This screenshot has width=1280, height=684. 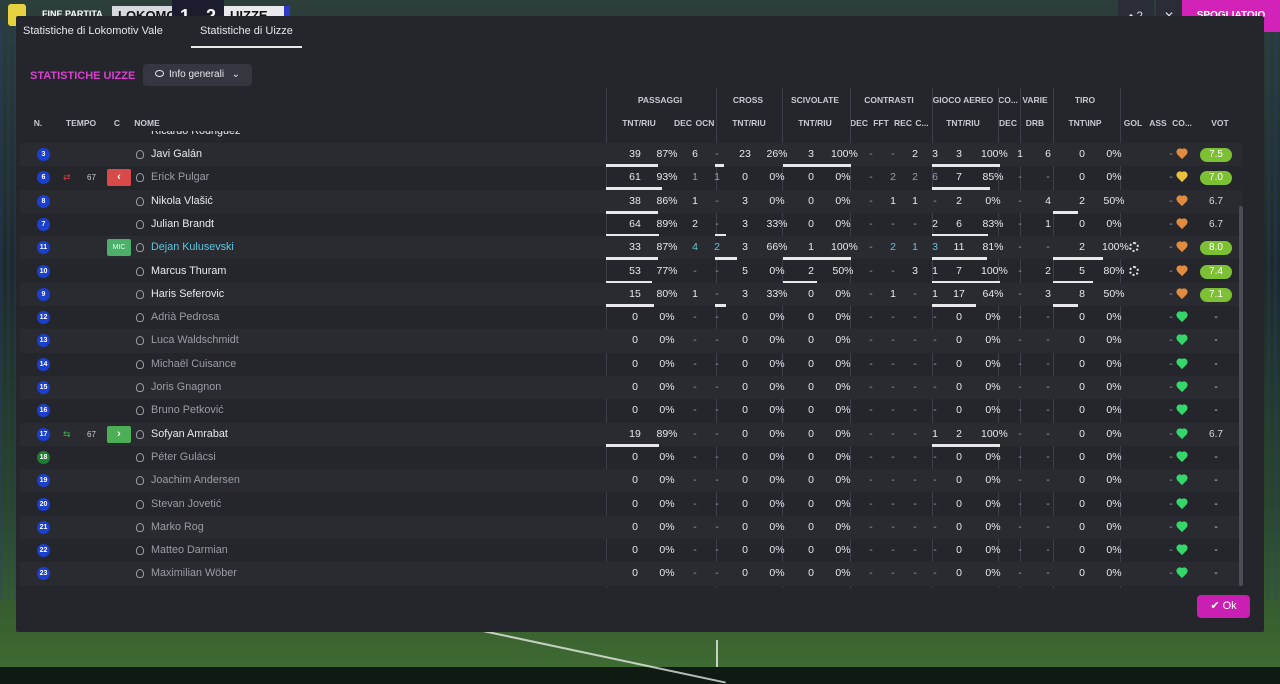 I want to click on shirt-number-badge: 6, so click(x=43, y=178).